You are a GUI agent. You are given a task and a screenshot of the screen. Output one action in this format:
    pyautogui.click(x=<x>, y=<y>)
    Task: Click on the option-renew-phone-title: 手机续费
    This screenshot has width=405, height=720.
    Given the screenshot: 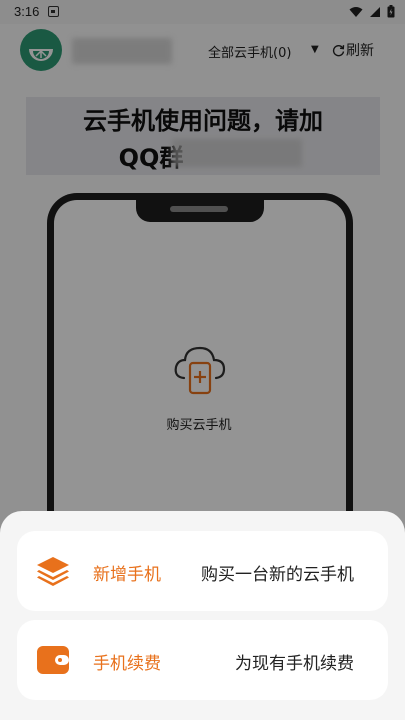 What is the action you would take?
    pyautogui.click(x=127, y=664)
    